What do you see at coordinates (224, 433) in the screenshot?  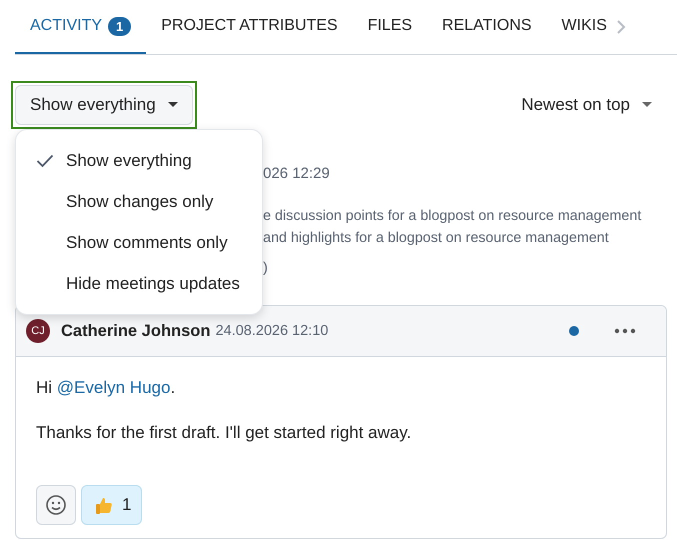 I see `comment-text: Thanks for the first draft. I'll get started right away.` at bounding box center [224, 433].